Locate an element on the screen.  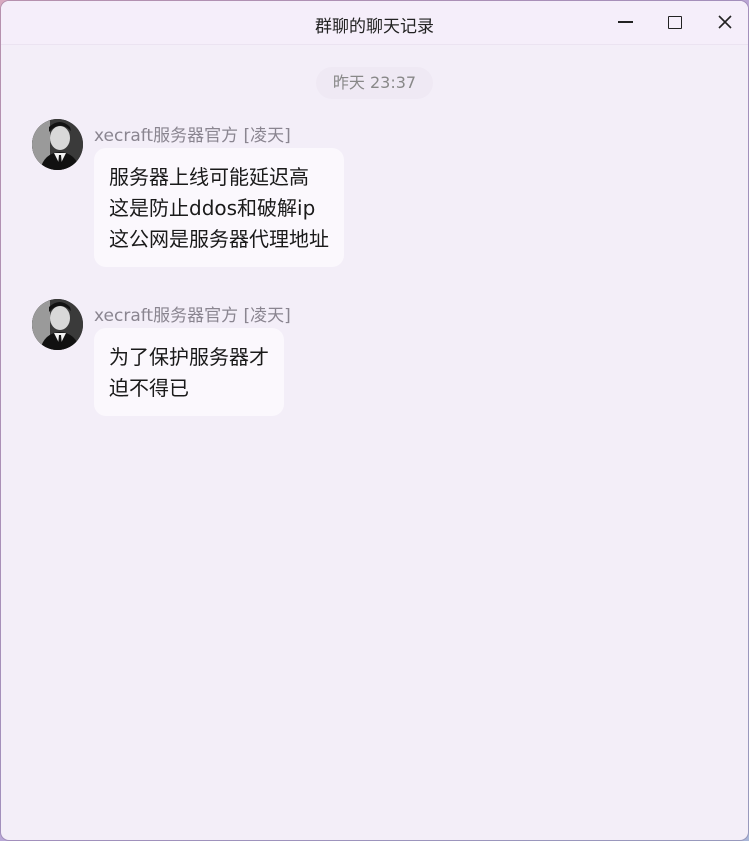
message-line: 迫不得已 is located at coordinates (149, 388).